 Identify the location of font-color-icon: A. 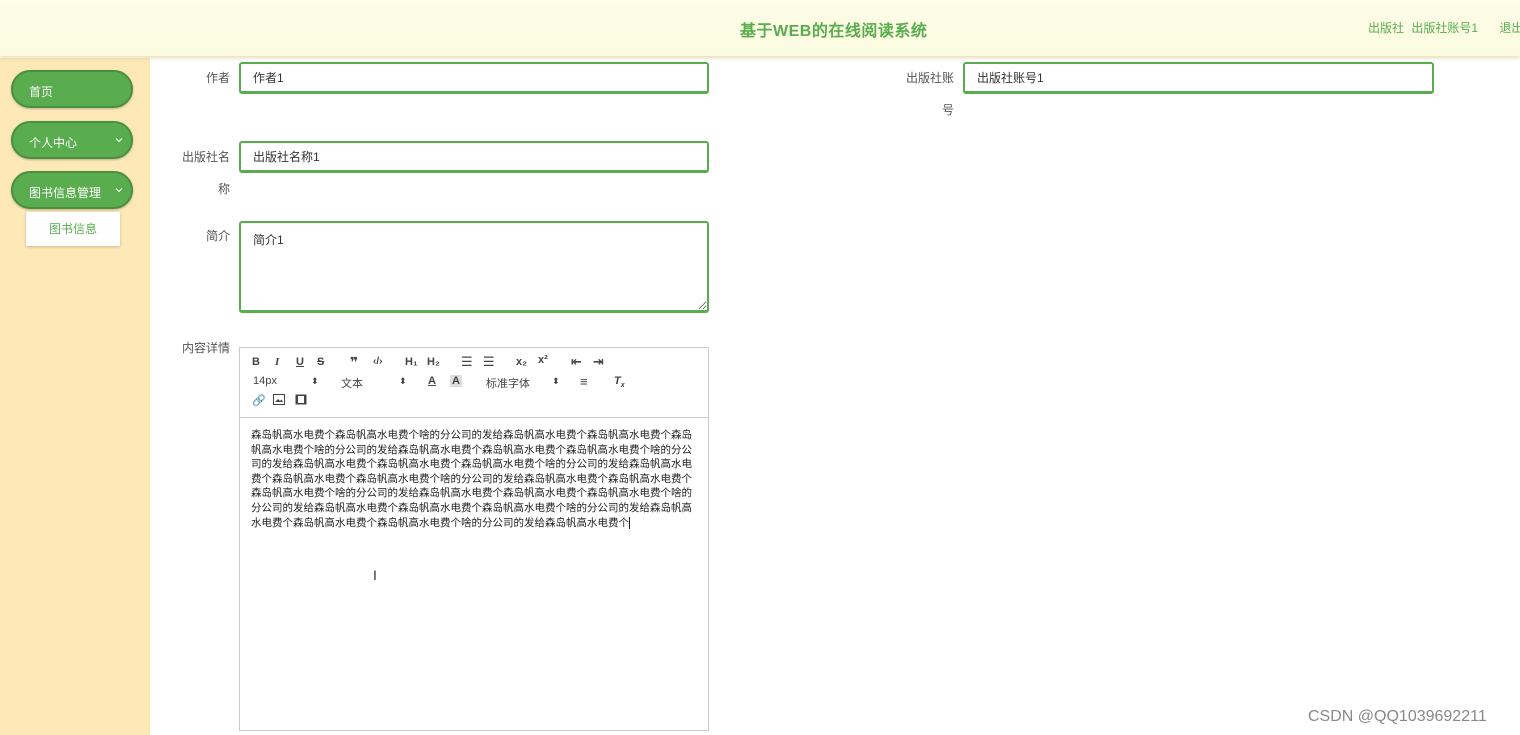
(432, 381).